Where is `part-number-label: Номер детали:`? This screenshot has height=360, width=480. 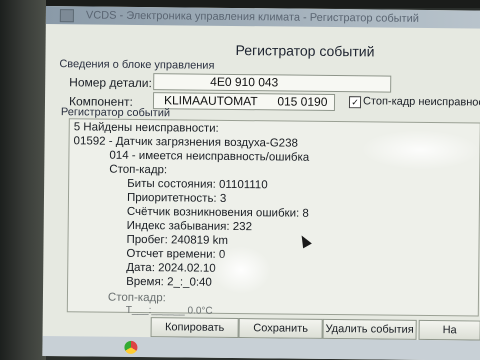
part-number-label: Номер детали: is located at coordinates (110, 83).